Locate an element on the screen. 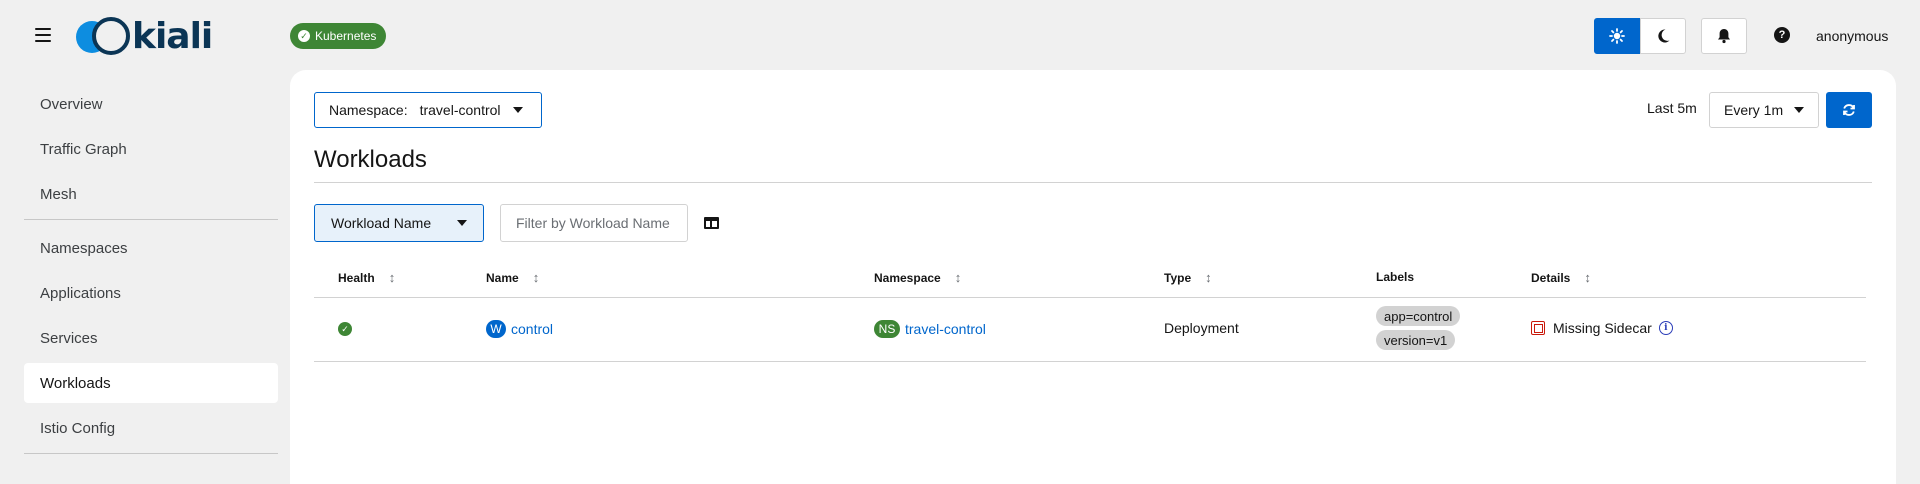 The height and width of the screenshot is (484, 1920). type-cell: Deployment is located at coordinates (1201, 328).